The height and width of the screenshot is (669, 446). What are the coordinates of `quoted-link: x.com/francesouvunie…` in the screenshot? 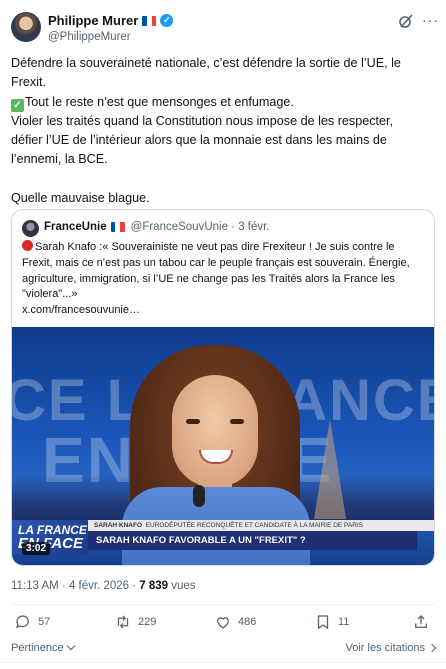 It's located at (224, 311).